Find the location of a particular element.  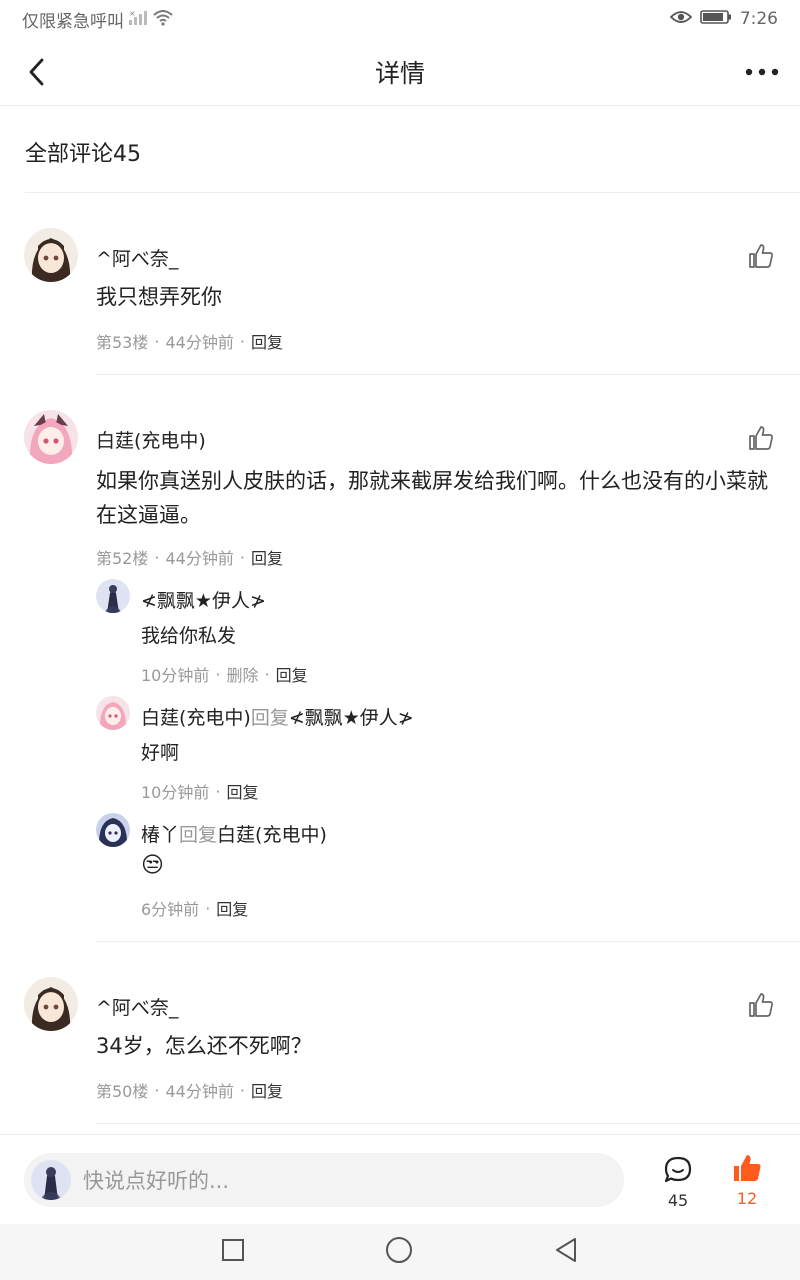

comment-meta: 第52楼 · 44分钟前 · 回复 is located at coordinates (189, 557).